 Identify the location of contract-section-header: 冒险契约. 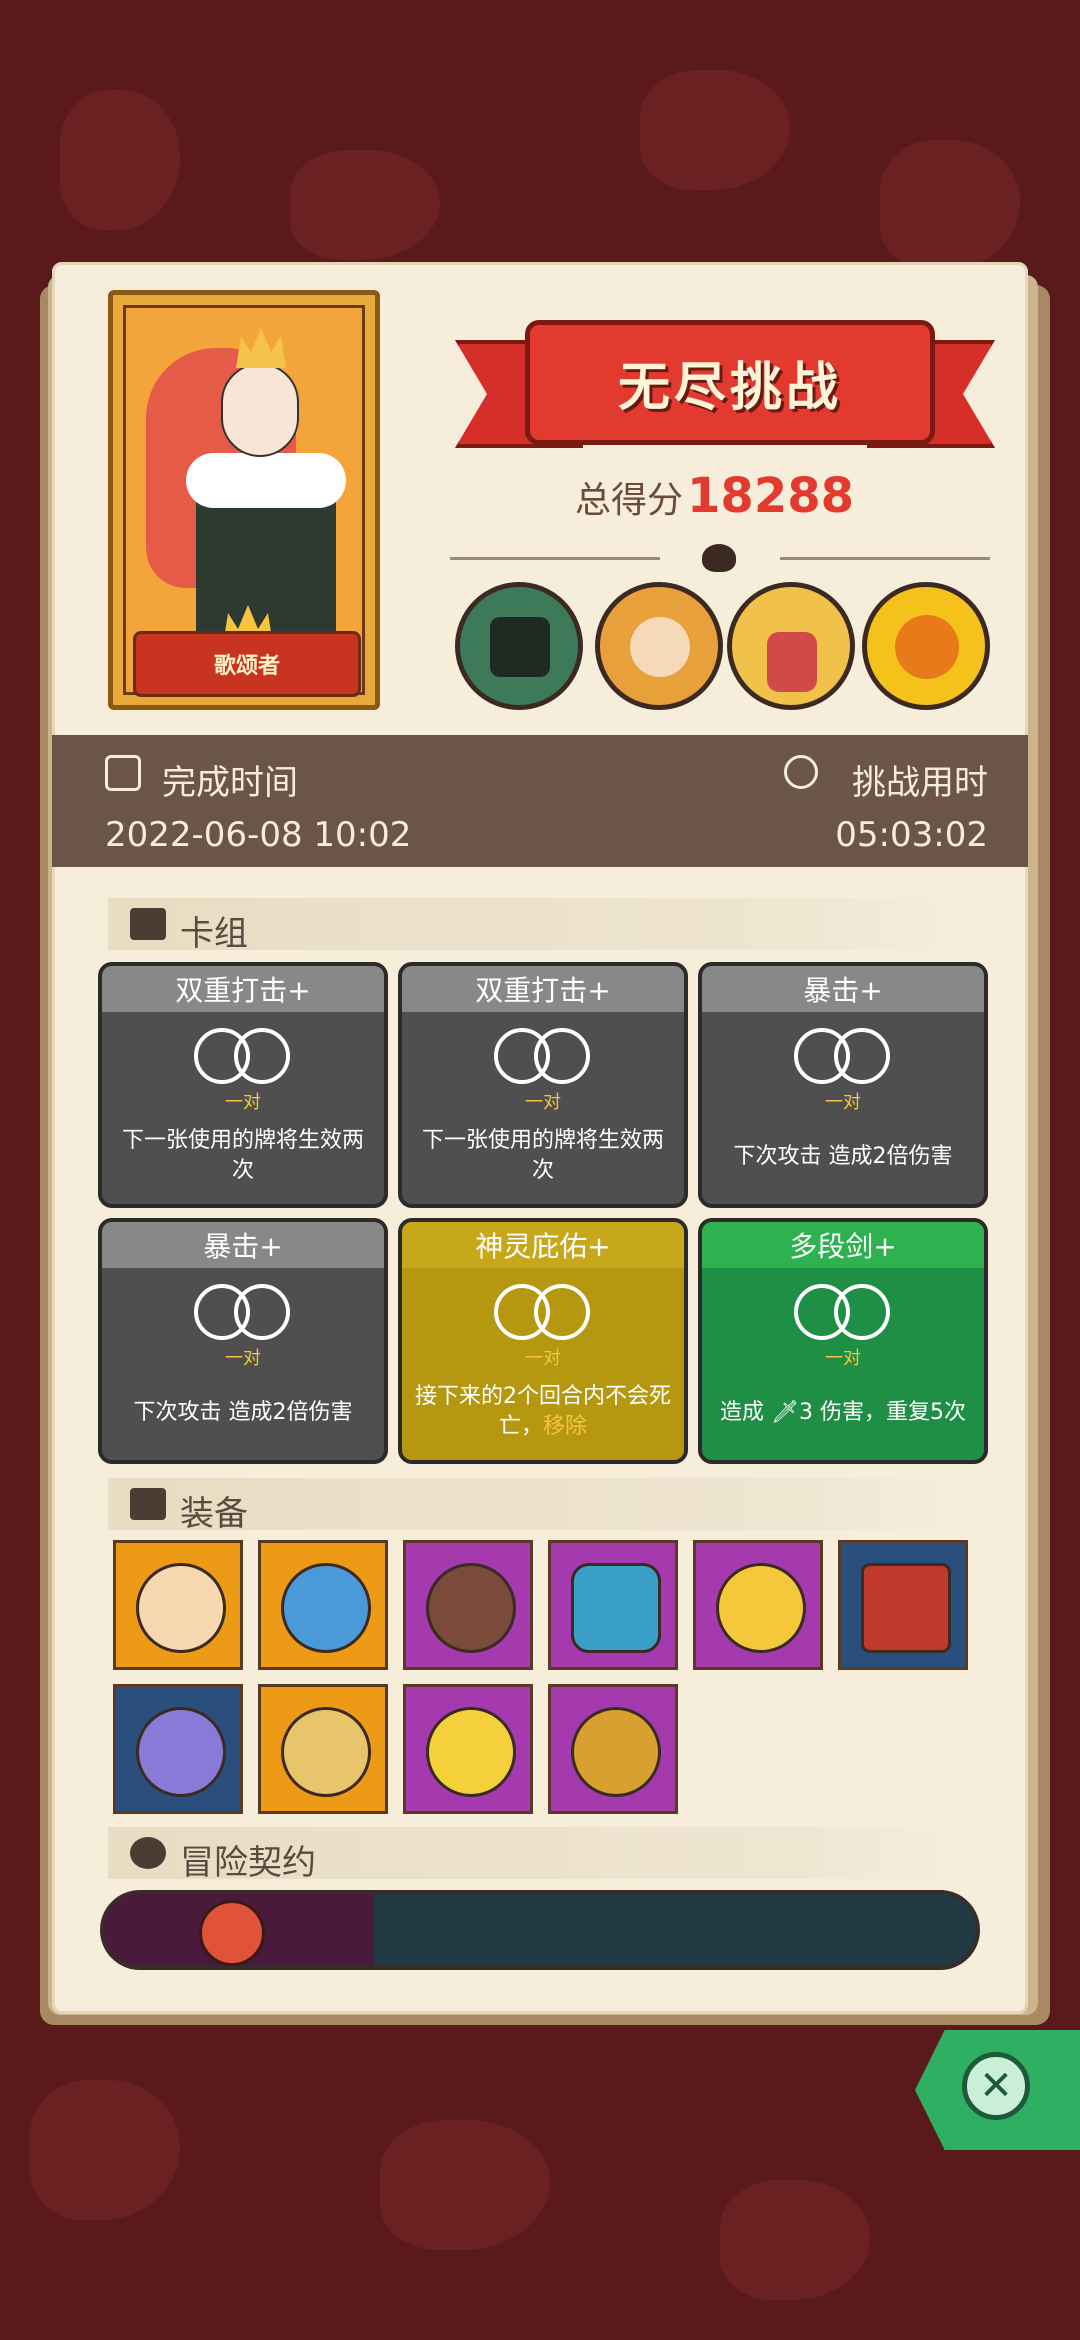
(538, 1855).